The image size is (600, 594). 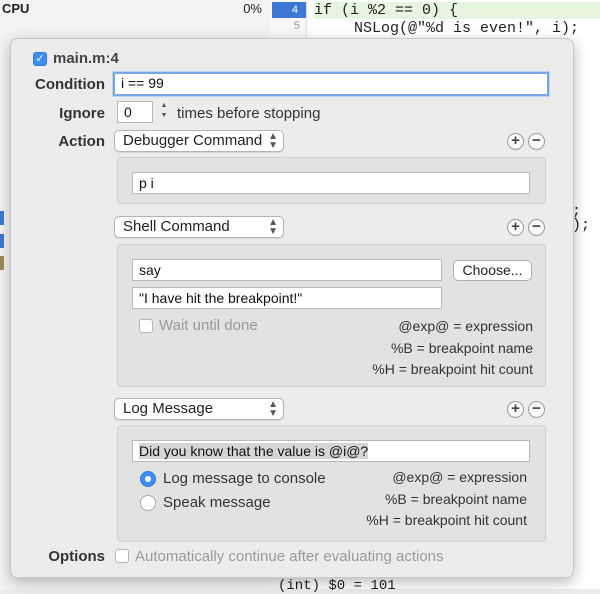 What do you see at coordinates (82, 113) in the screenshot?
I see `ignore-label: Ignore` at bounding box center [82, 113].